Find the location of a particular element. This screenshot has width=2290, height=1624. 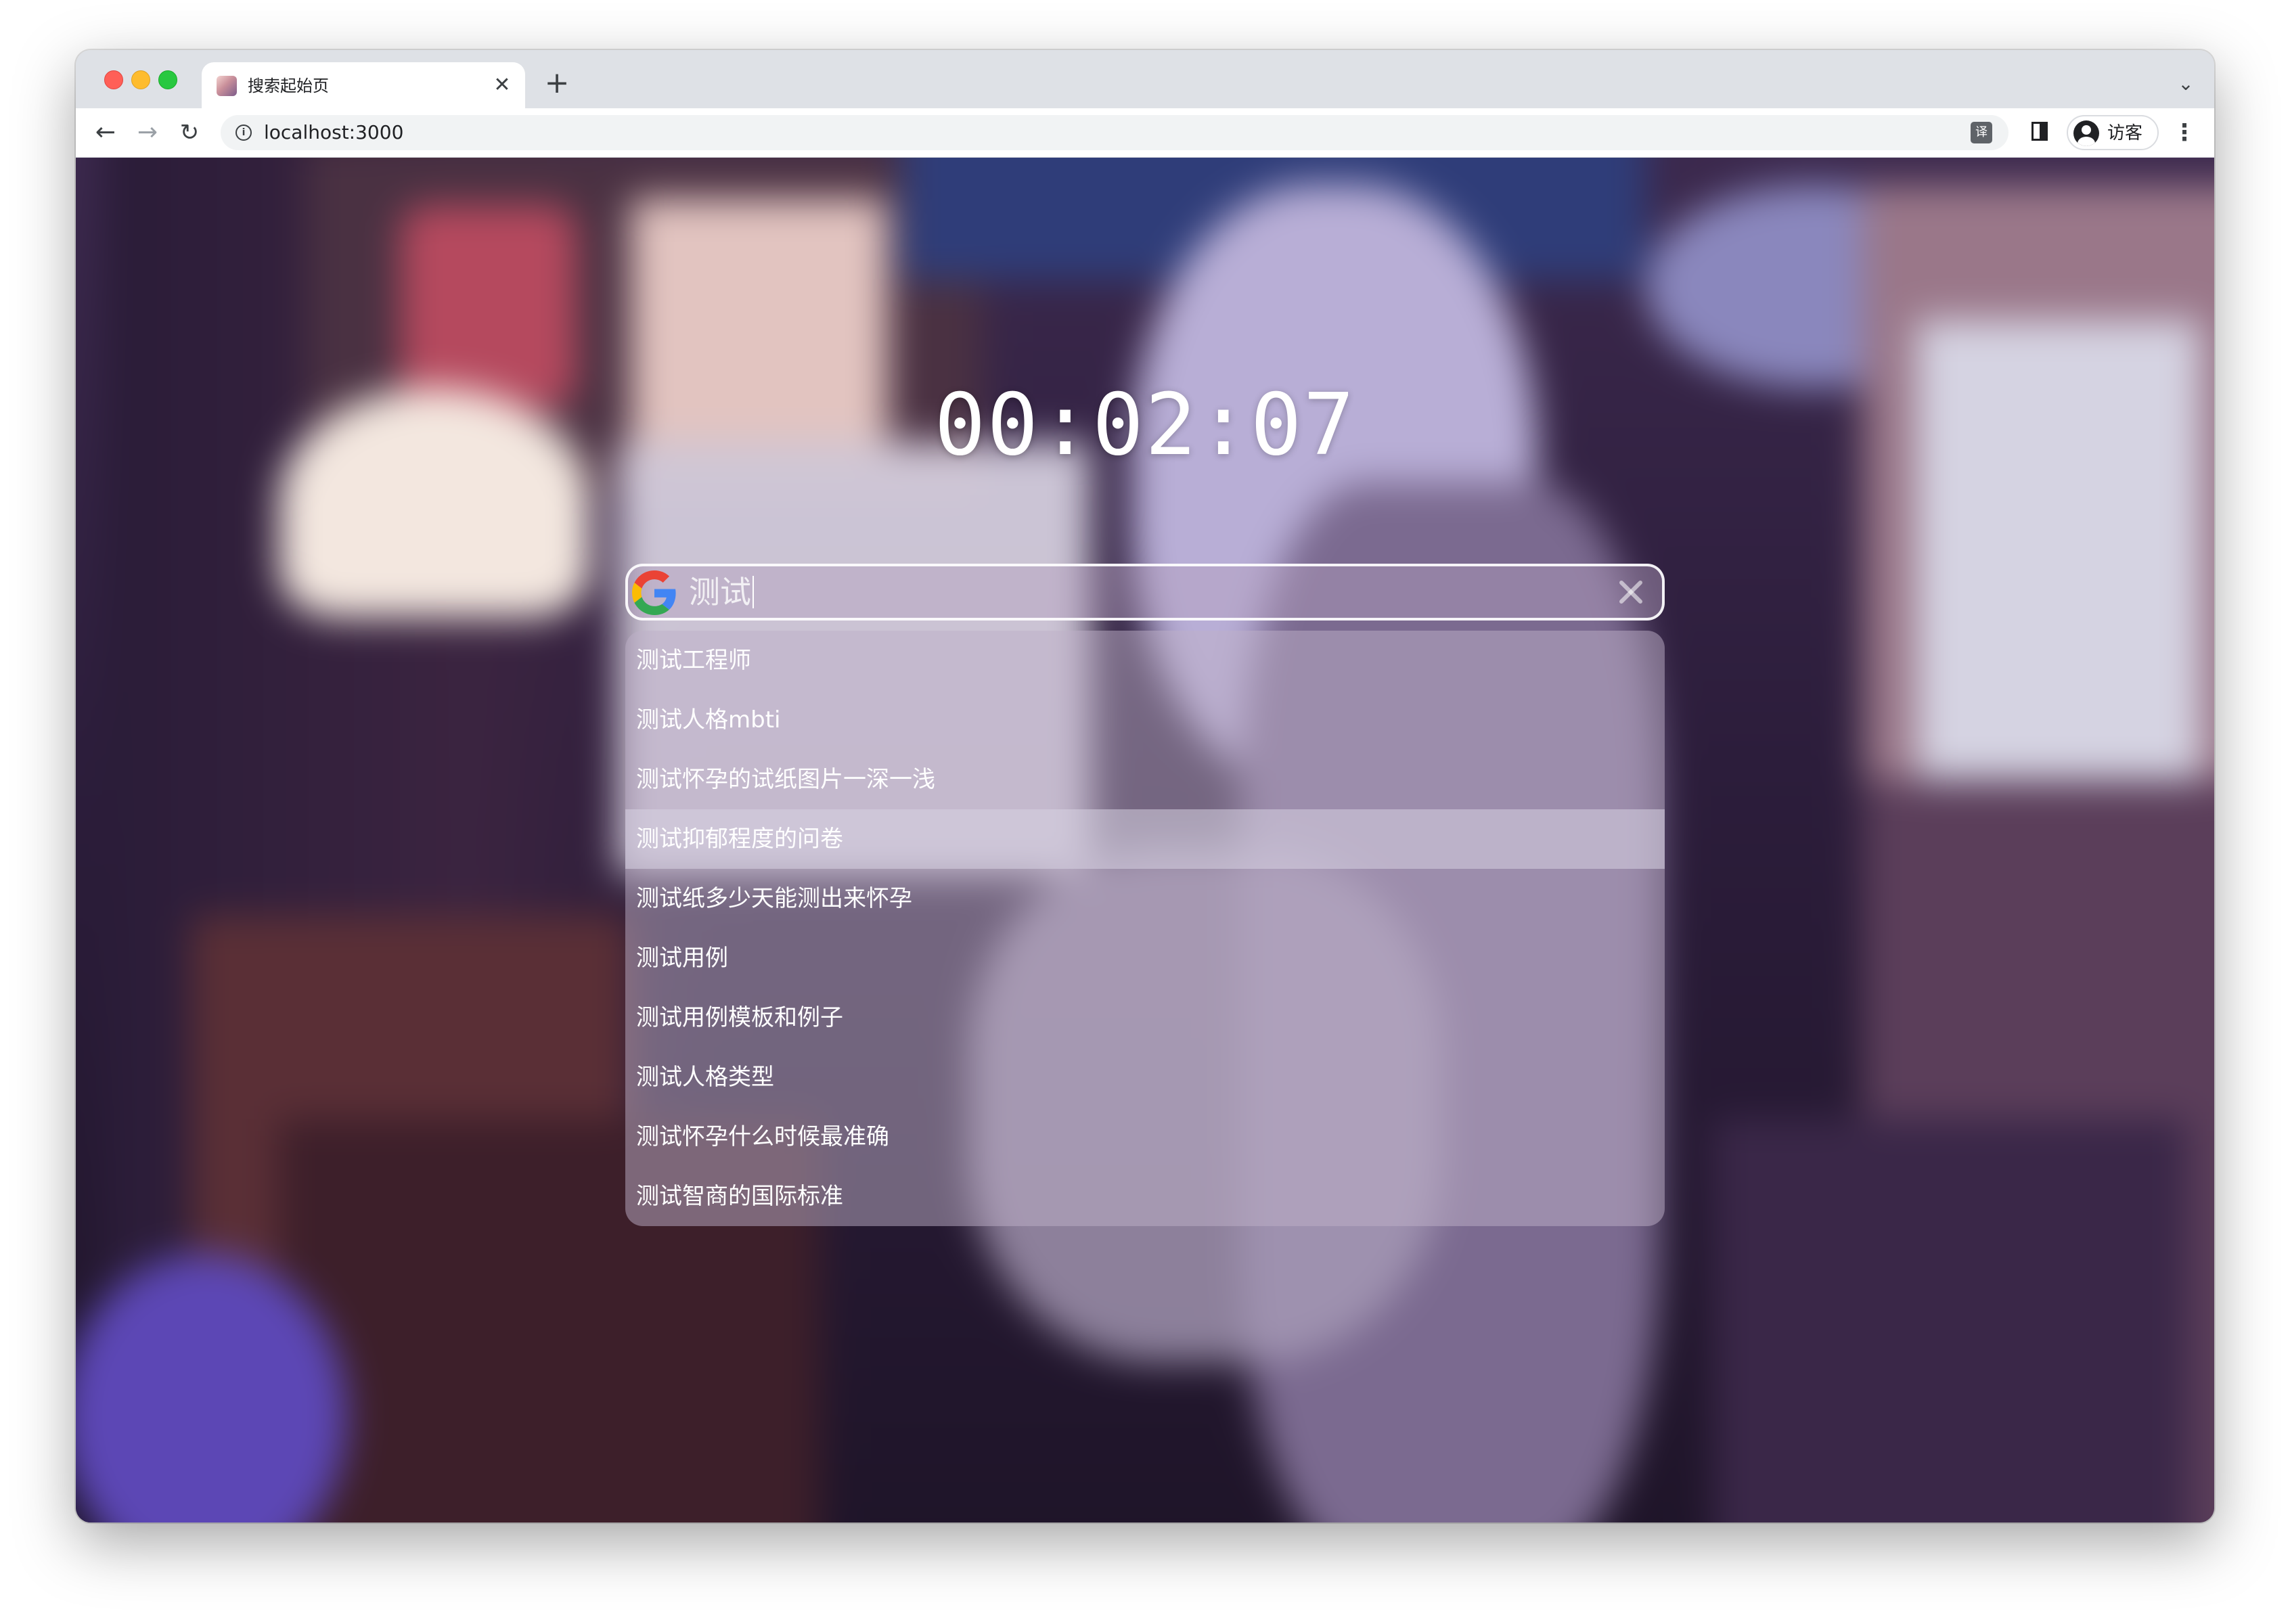

browser-toolbar: ← → ↻ i localhost:3000 译 访客 ⋮ is located at coordinates (1145, 133).